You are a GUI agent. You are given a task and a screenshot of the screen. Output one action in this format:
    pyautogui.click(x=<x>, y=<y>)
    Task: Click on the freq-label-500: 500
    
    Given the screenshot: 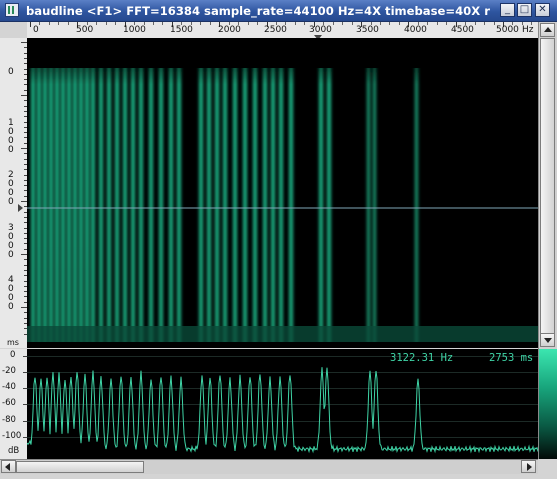 What is the action you would take?
    pyautogui.click(x=85, y=30)
    